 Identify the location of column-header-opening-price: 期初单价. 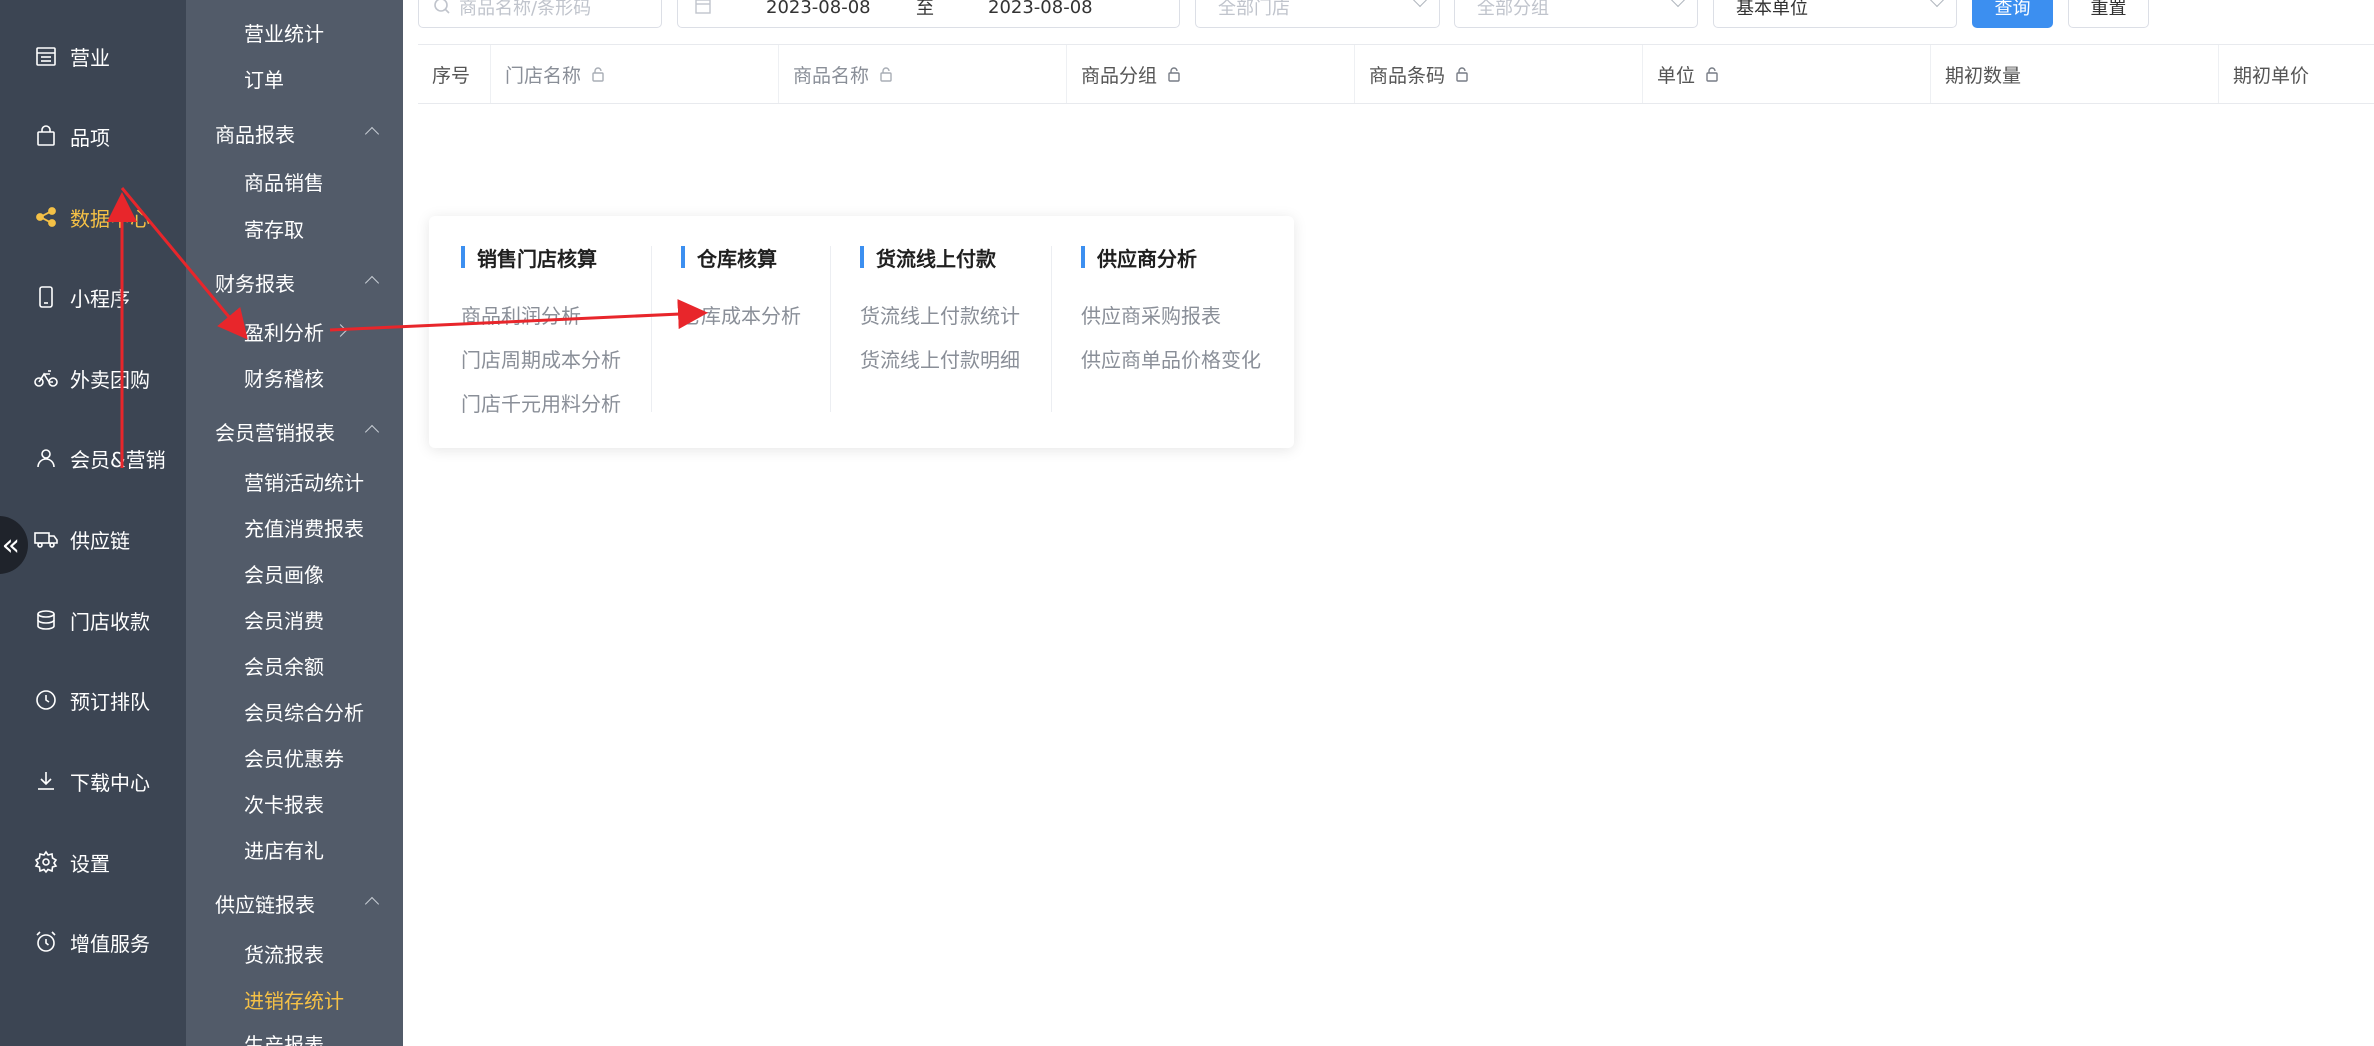
(2296, 74).